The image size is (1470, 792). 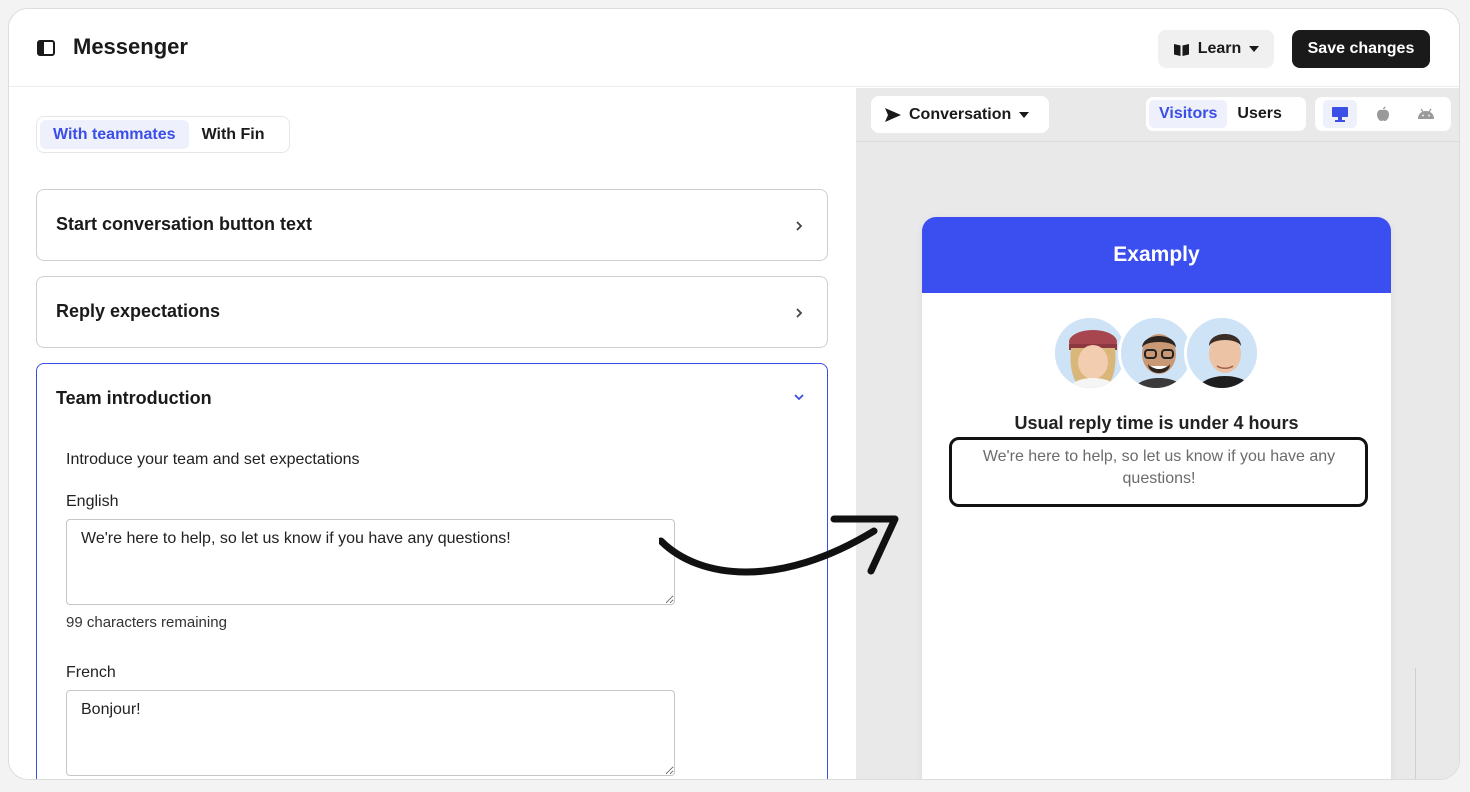 What do you see at coordinates (92, 501) in the screenshot?
I see `english-label: English` at bounding box center [92, 501].